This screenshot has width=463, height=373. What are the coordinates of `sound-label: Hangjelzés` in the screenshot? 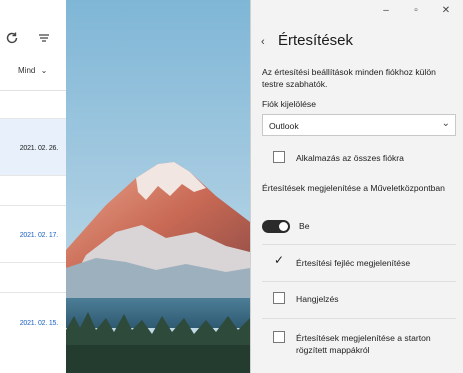 It's located at (317, 299).